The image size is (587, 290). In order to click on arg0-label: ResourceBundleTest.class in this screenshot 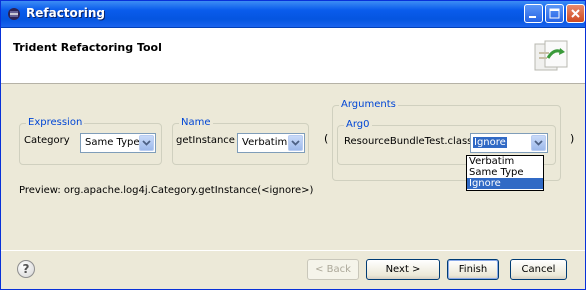, I will do `click(408, 141)`.